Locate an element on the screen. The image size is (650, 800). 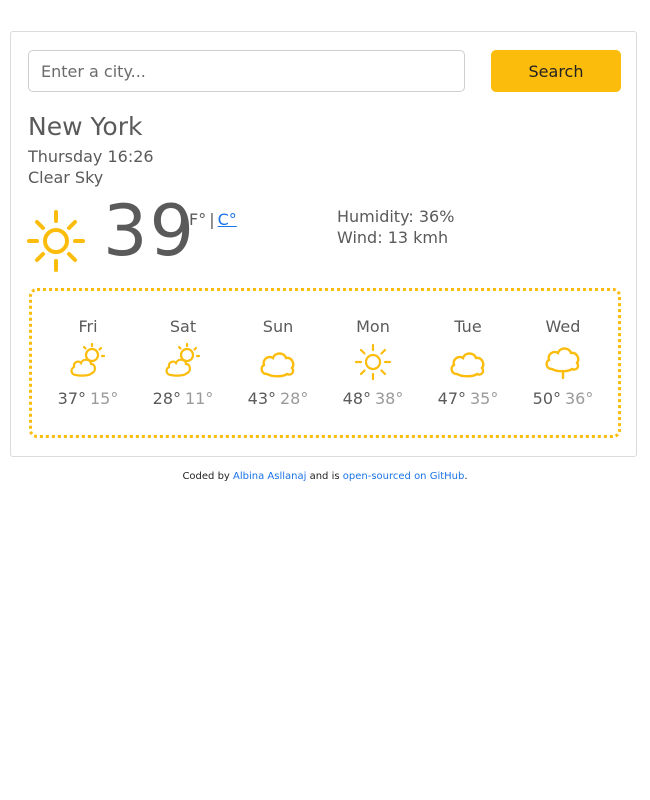
forecast-day: Wed 50° 36° is located at coordinates (563, 363).